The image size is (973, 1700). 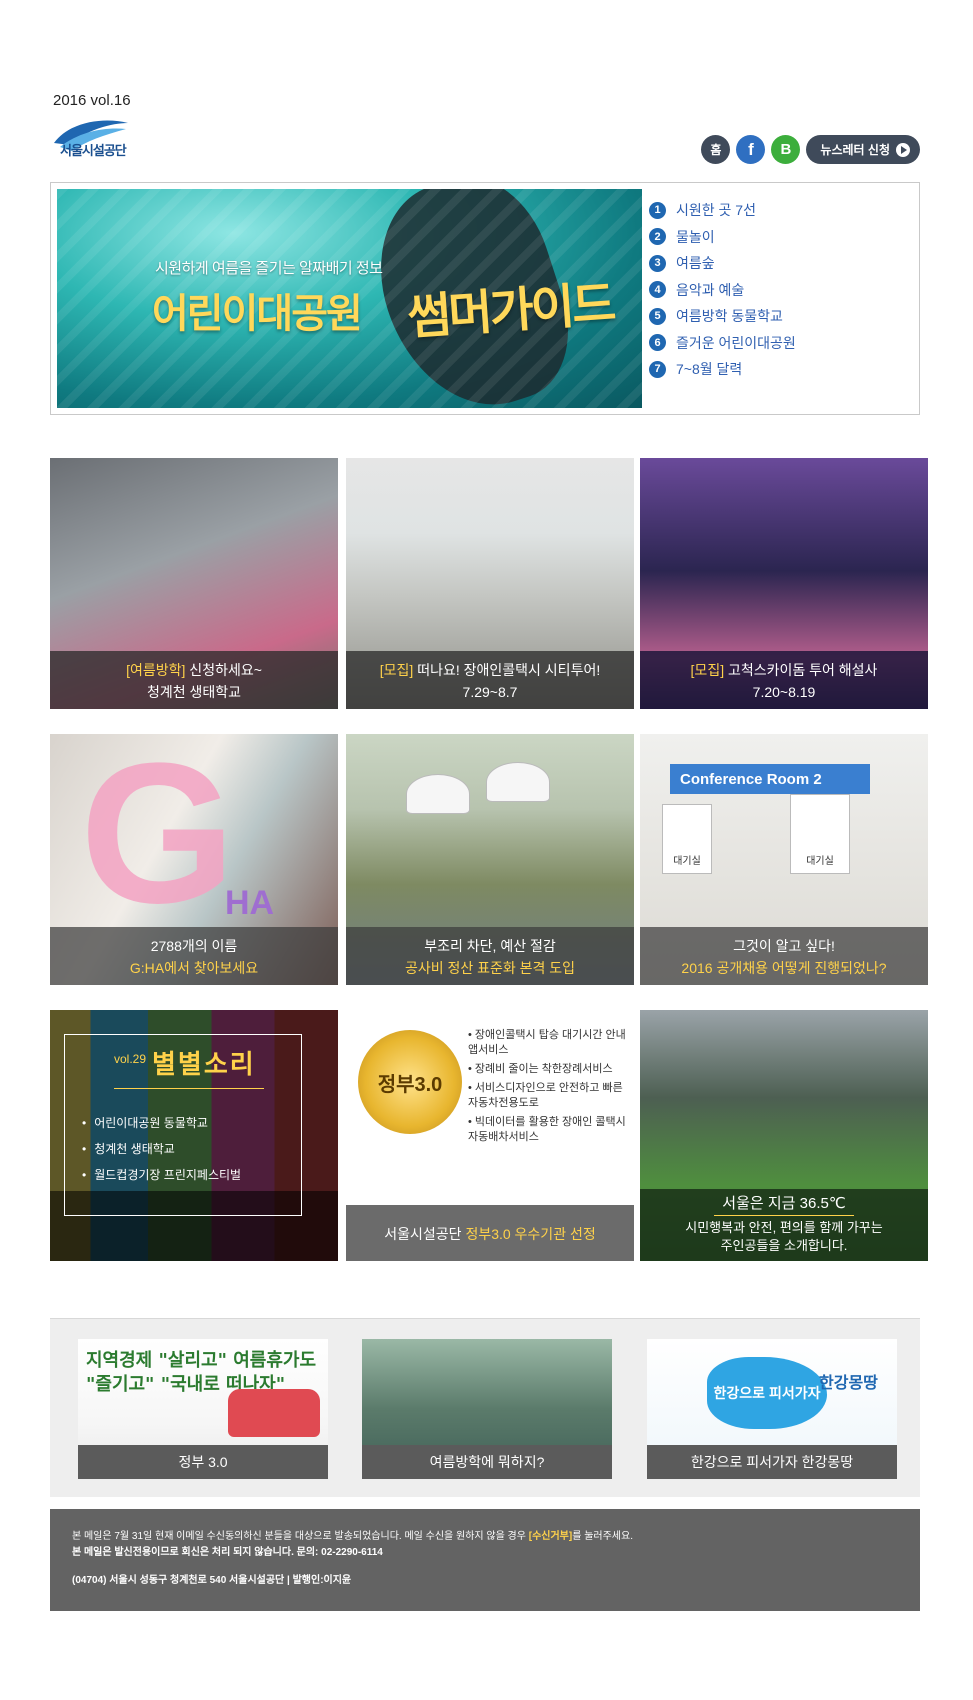 What do you see at coordinates (657, 290) in the screenshot?
I see `number-badge-icon: 4` at bounding box center [657, 290].